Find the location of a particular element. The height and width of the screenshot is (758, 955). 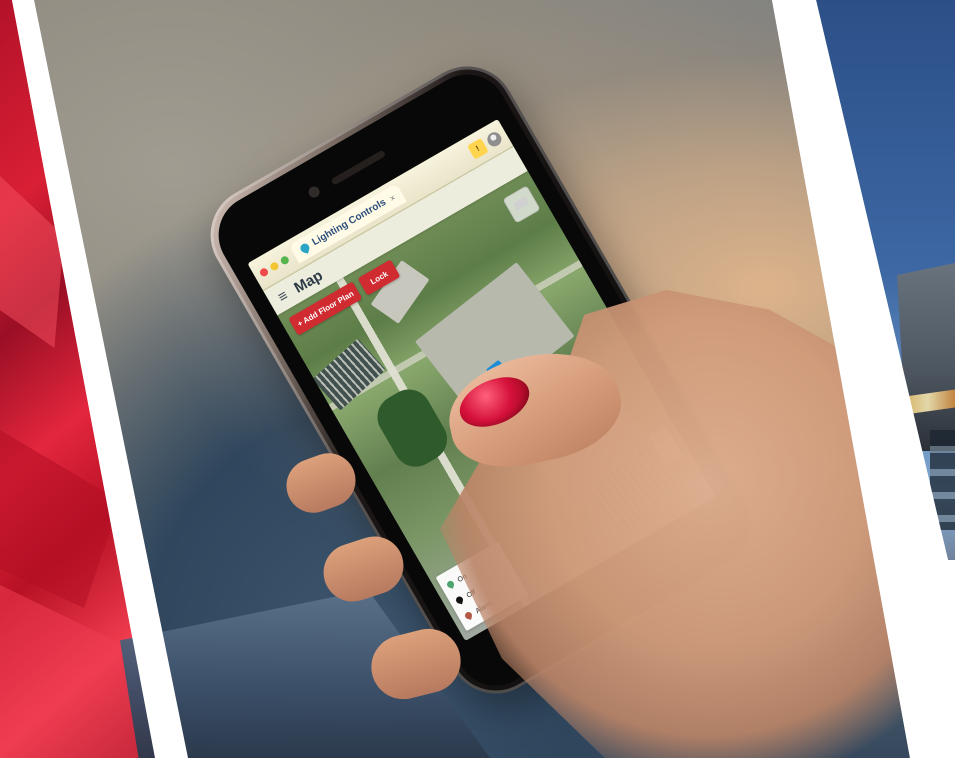

extension-icon: ! is located at coordinates (477, 148).